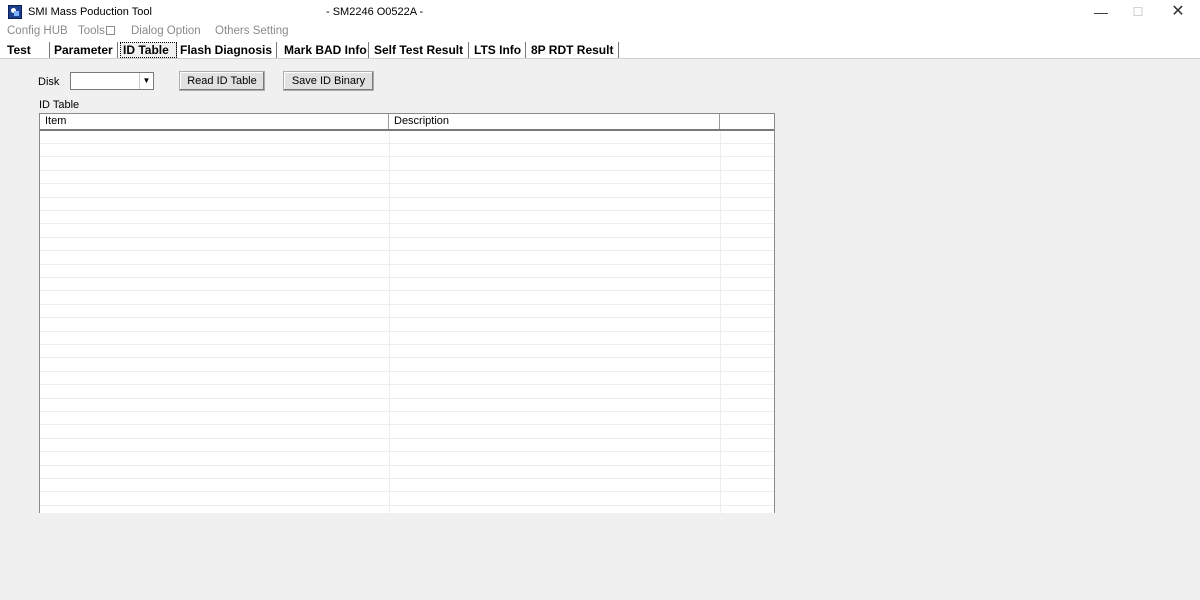 The width and height of the screenshot is (1200, 600). Describe the element at coordinates (375, 12) in the screenshot. I see `window-subtitle: - SM2246 O0522A -` at that location.